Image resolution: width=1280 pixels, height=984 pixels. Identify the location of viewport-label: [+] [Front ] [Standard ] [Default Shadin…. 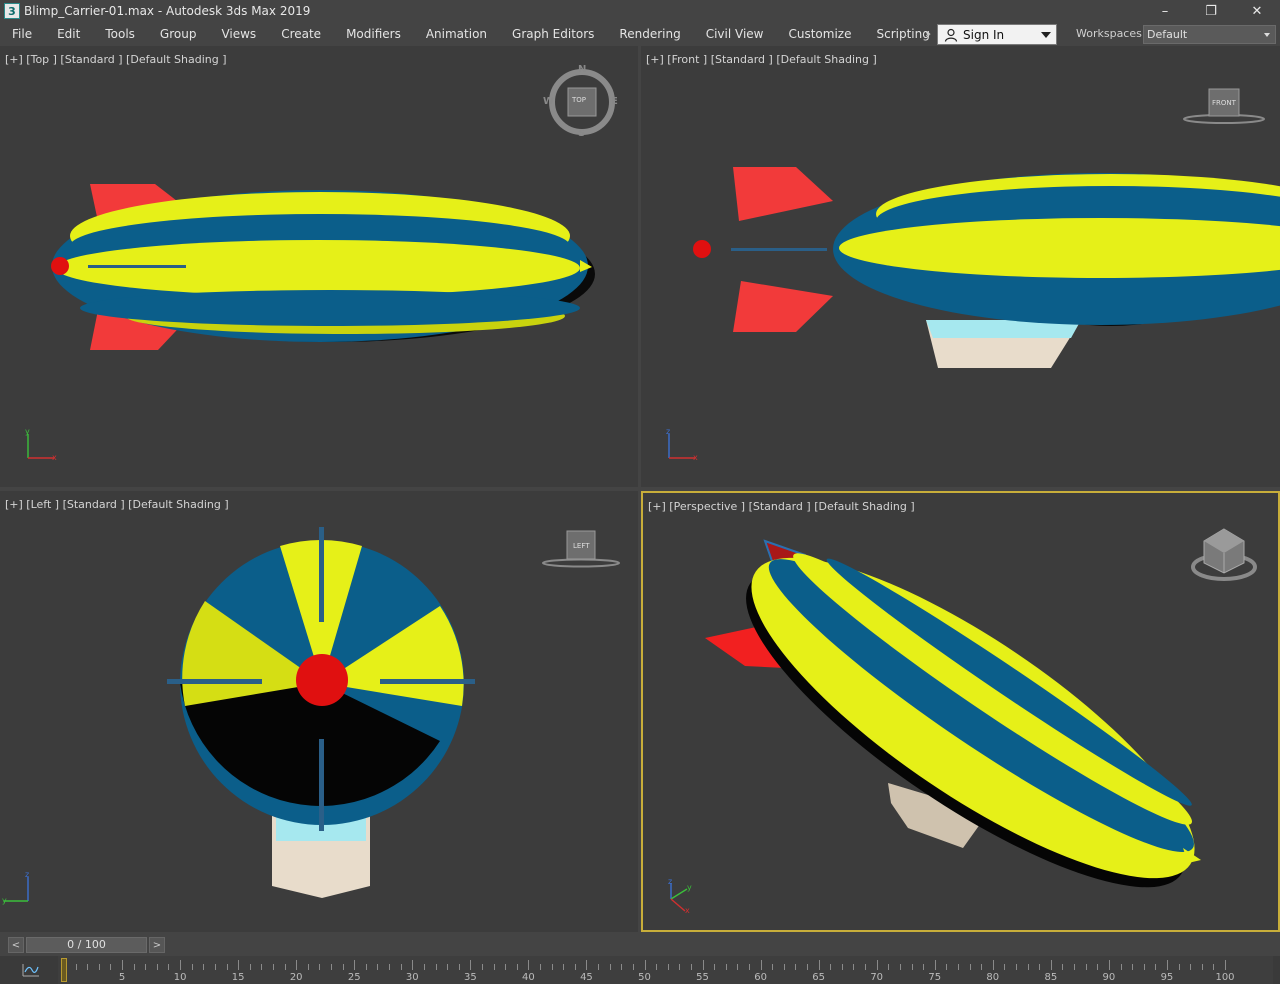
(761, 59).